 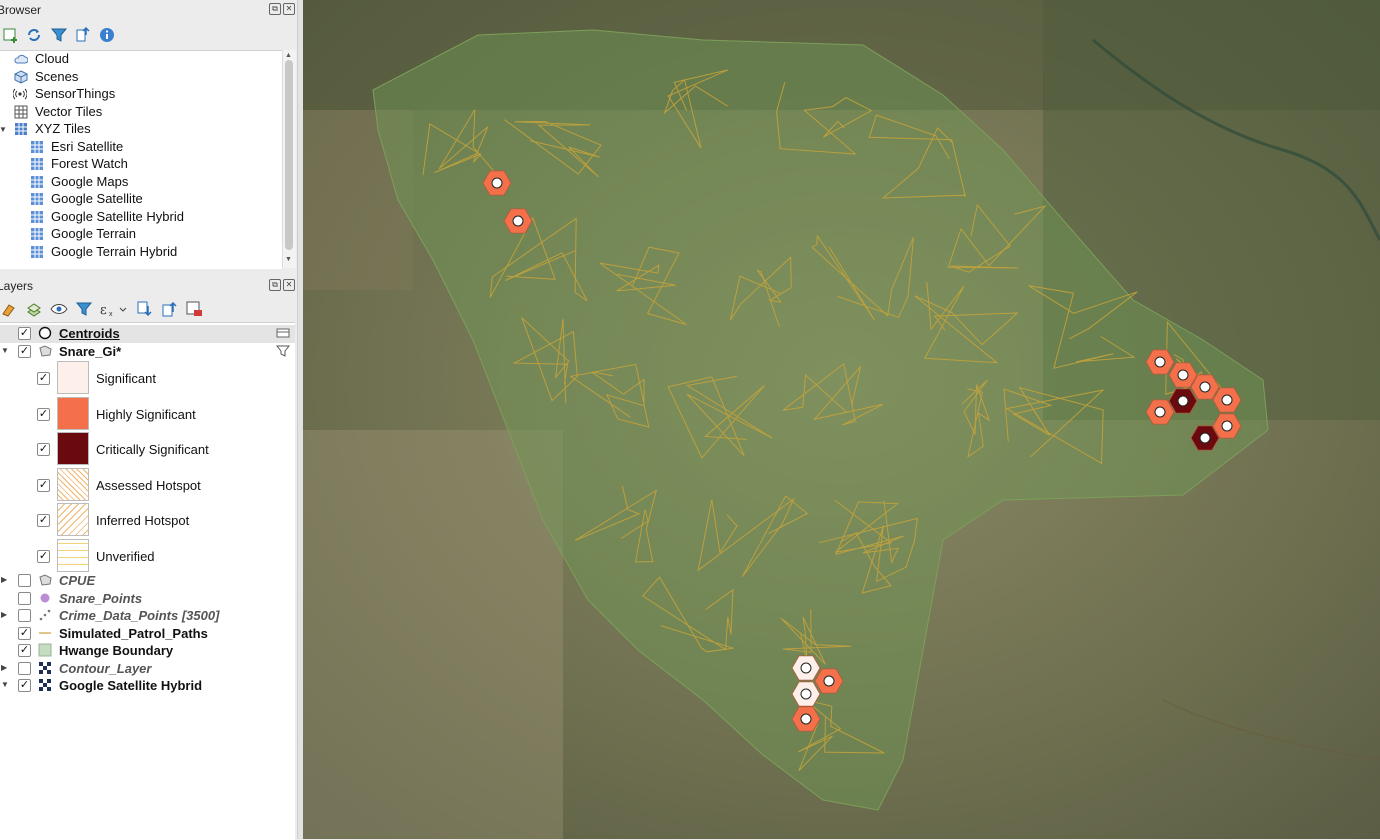 I want to click on sensor-icon, so click(x=20, y=94).